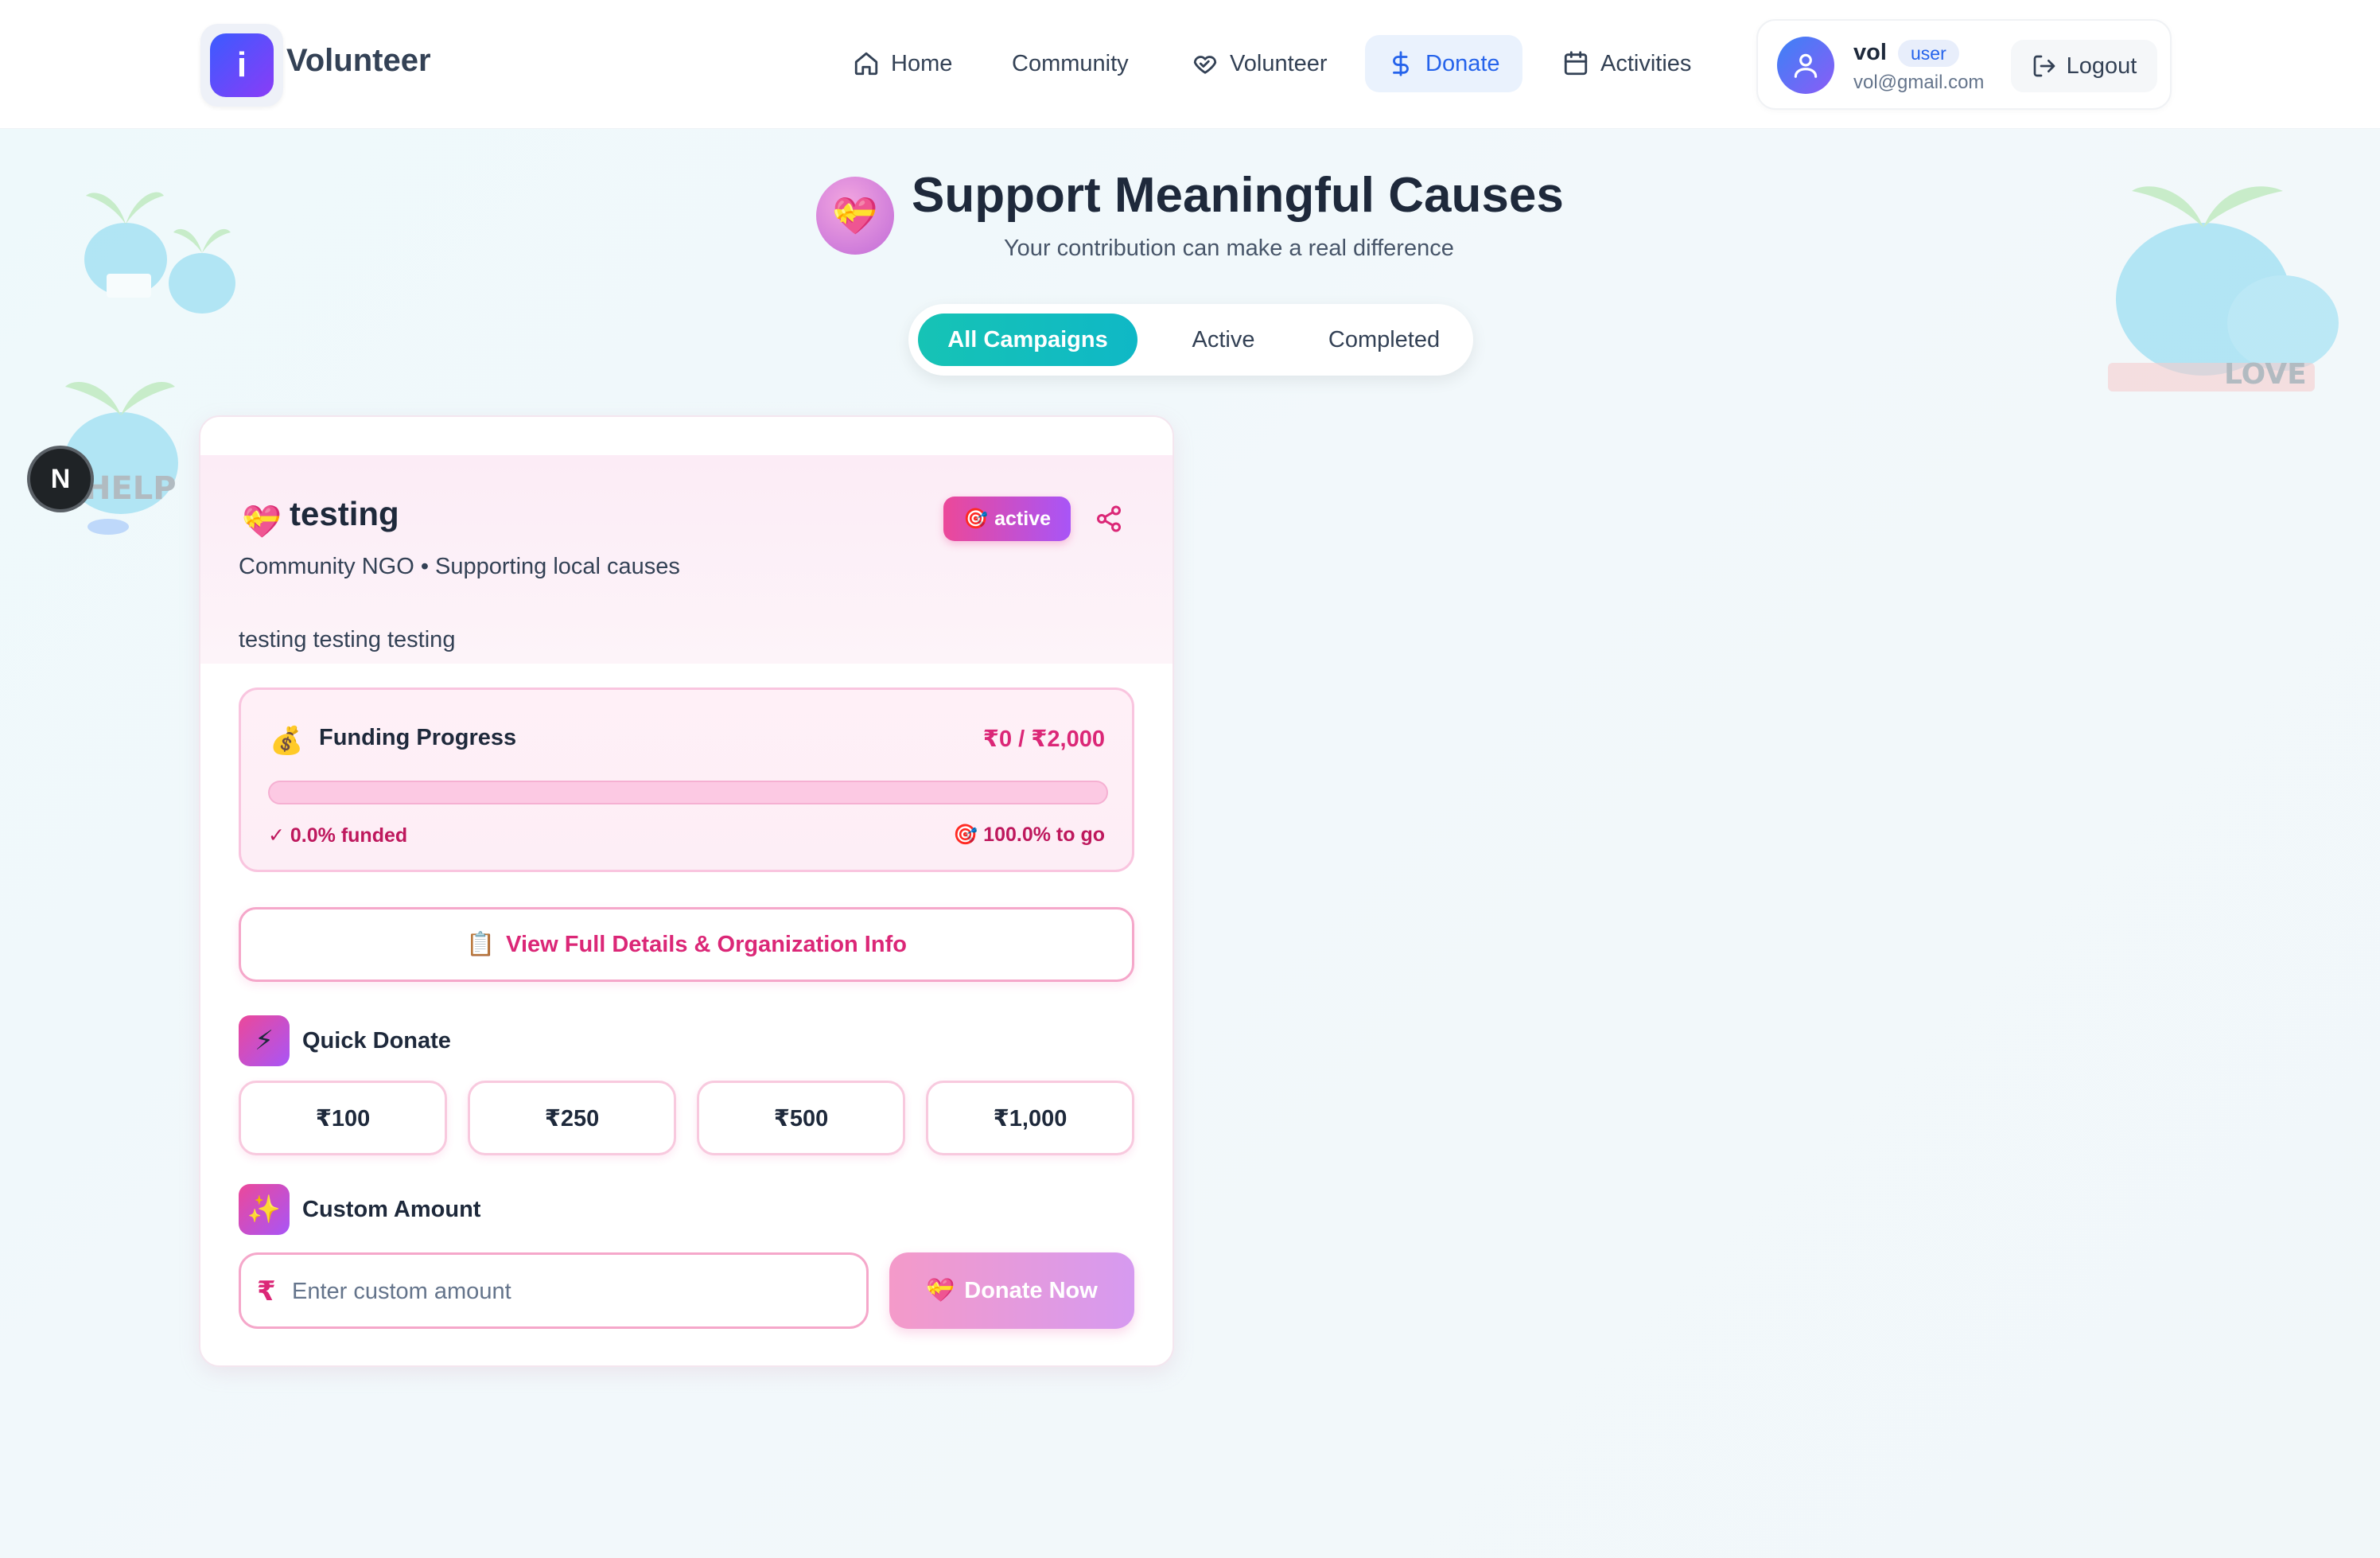 Image resolution: width=2380 pixels, height=1558 pixels. I want to click on quick-donate-label: Quick Donate, so click(376, 1041).